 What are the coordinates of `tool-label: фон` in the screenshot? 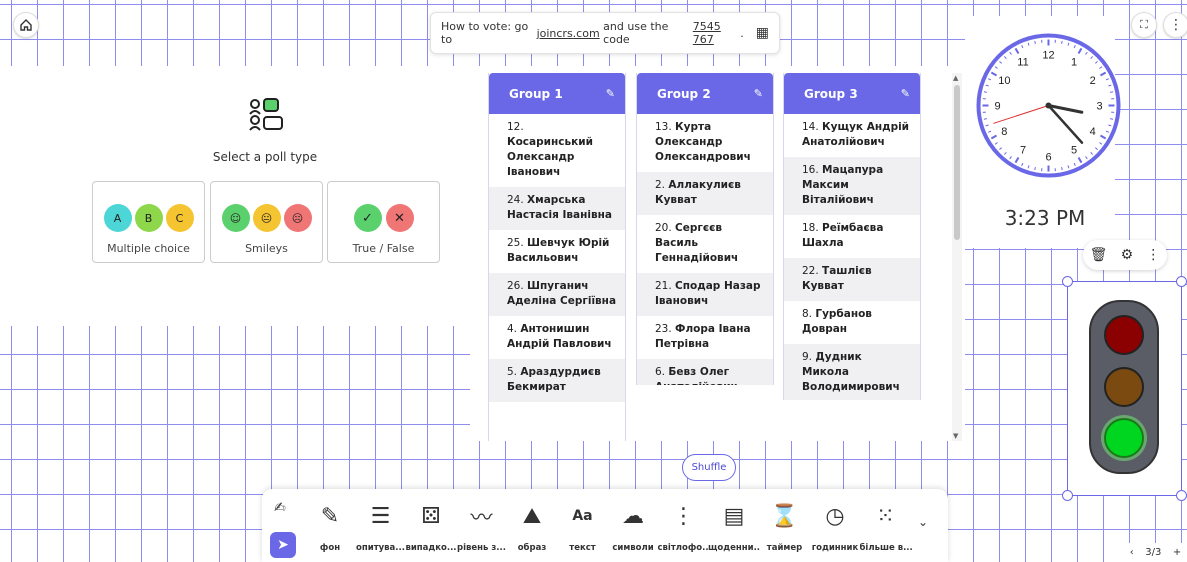 It's located at (330, 548).